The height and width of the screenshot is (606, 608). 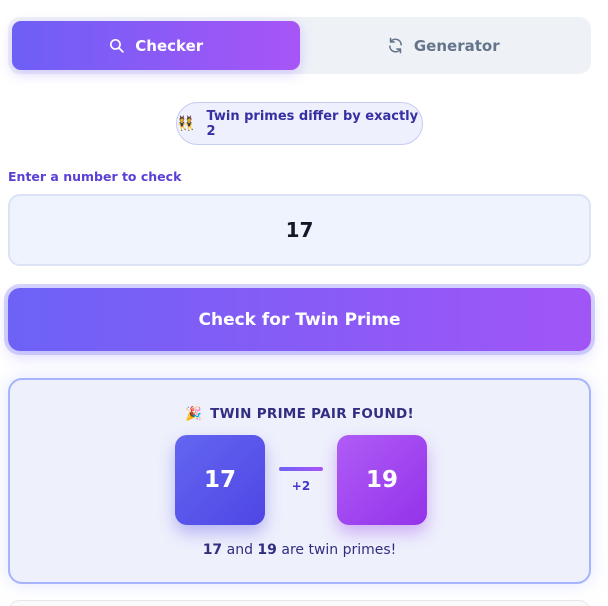 I want to click on tab-checker-label: Checker, so click(x=169, y=45).